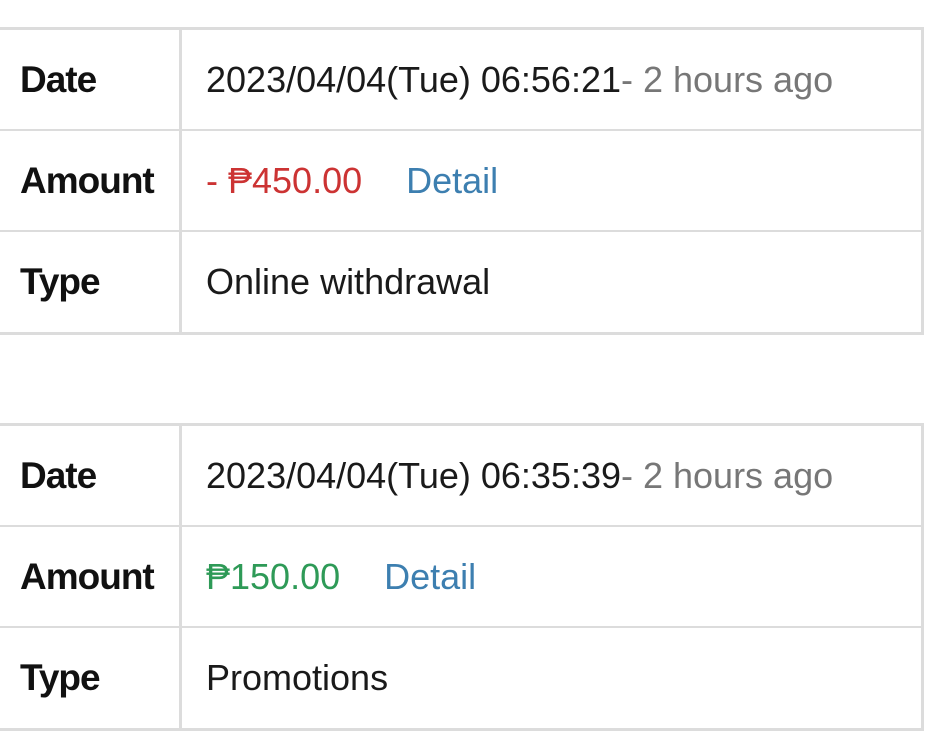 The width and height of the screenshot is (941, 749). I want to click on date-value-cell: 2023/04/04(Tue) 06:35:39- 2 hours ago, so click(551, 475).